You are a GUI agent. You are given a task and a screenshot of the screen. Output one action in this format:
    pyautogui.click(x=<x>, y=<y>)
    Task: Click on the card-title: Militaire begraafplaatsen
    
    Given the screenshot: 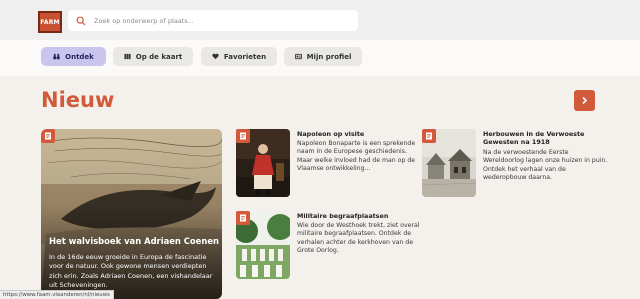 What is the action you would take?
    pyautogui.click(x=343, y=216)
    